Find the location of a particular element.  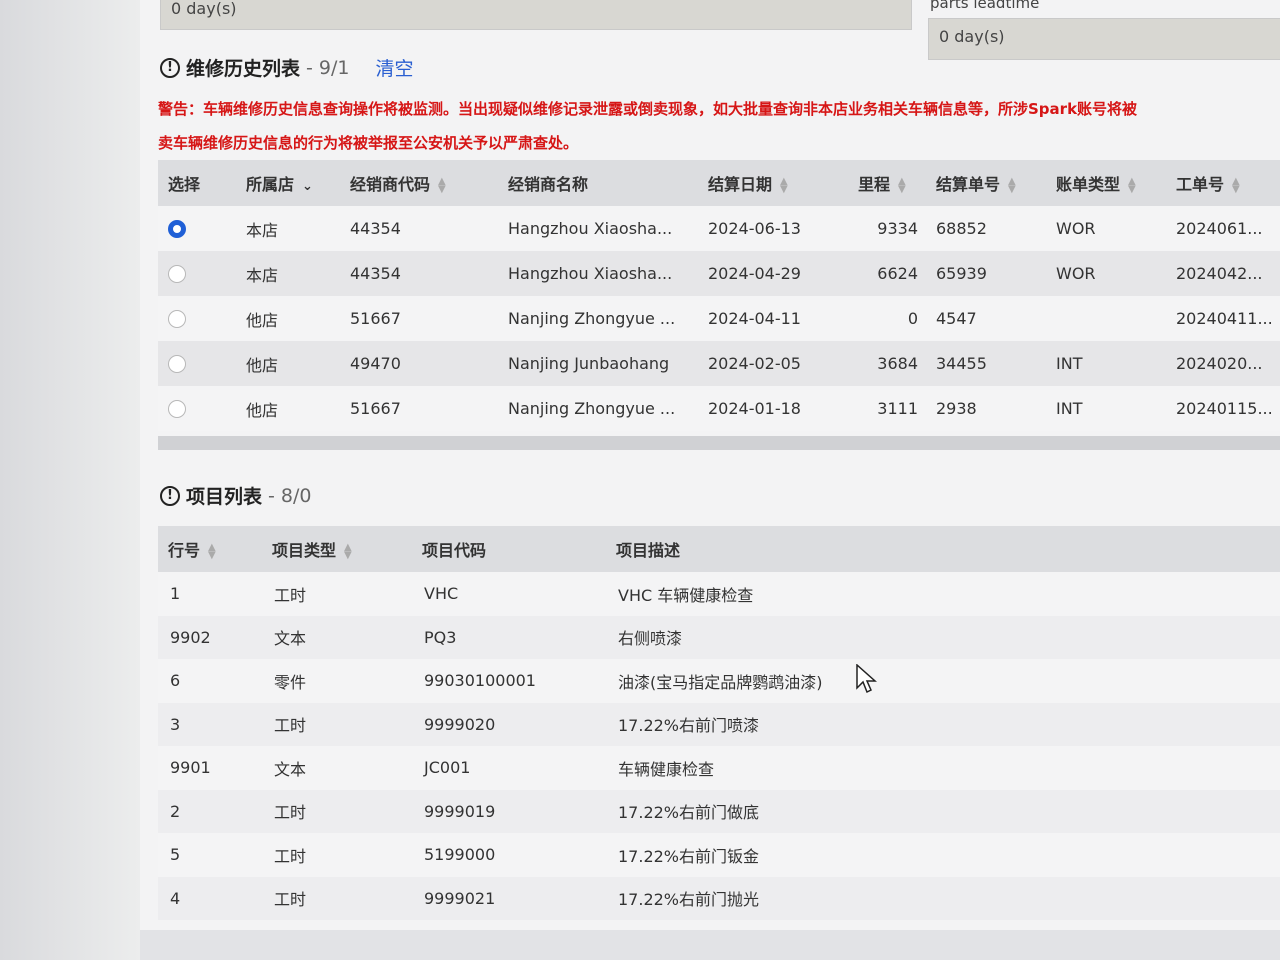

store-cell: 本店 is located at coordinates (288, 228).